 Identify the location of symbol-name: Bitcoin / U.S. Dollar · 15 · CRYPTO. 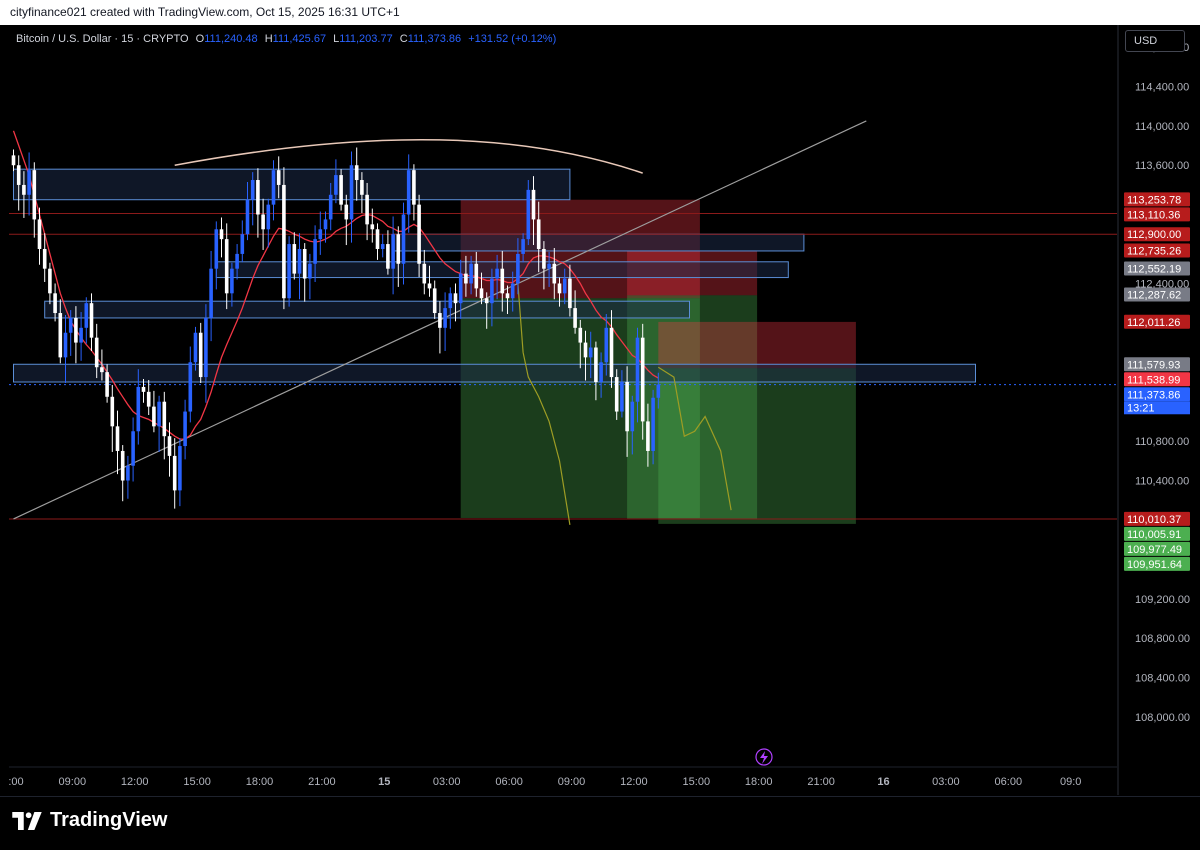
(102, 39).